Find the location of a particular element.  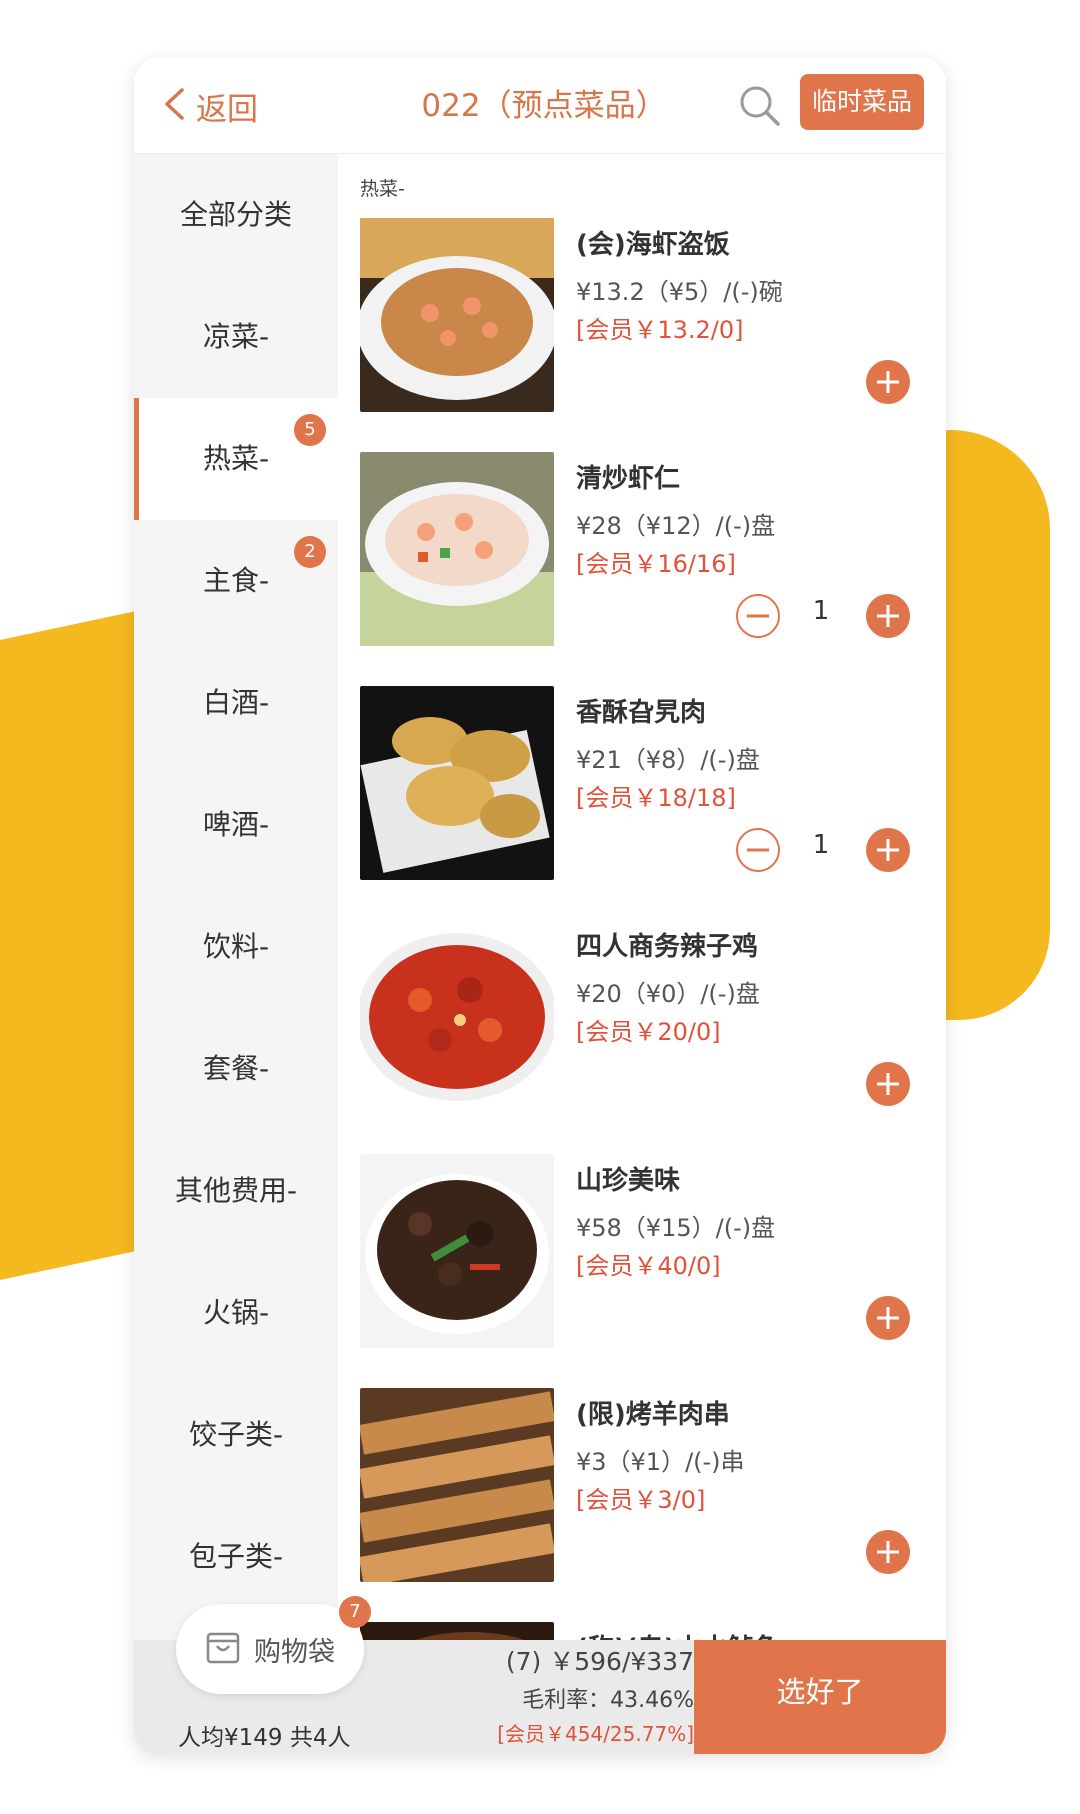

sidebar-item-hotpot: 火锅- is located at coordinates (236, 1313).